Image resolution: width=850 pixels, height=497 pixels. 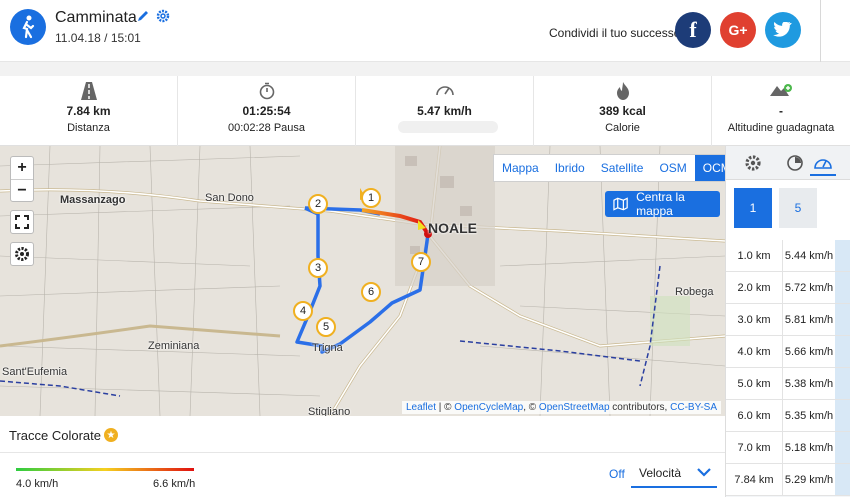 I want to click on premium-star-icon: ★, so click(x=111, y=435).